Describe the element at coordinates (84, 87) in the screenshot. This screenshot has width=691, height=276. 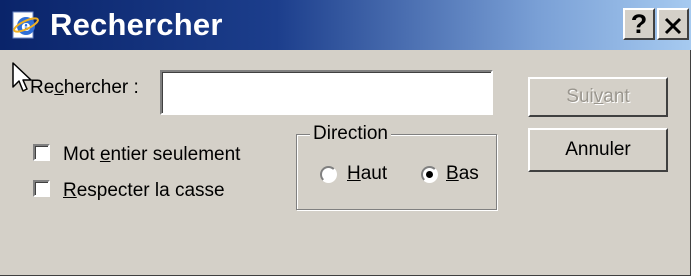
I see `search-label: Rechercher :` at that location.